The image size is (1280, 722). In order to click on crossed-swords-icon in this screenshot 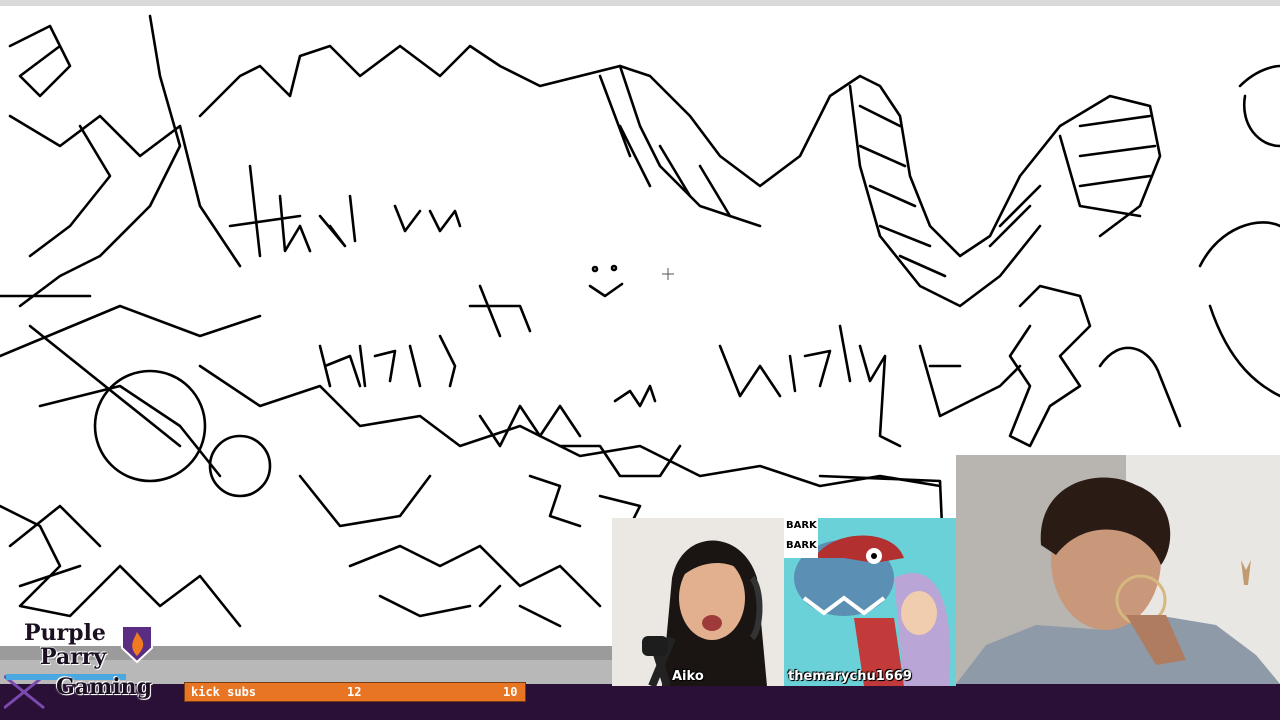, I will do `click(24, 692)`.